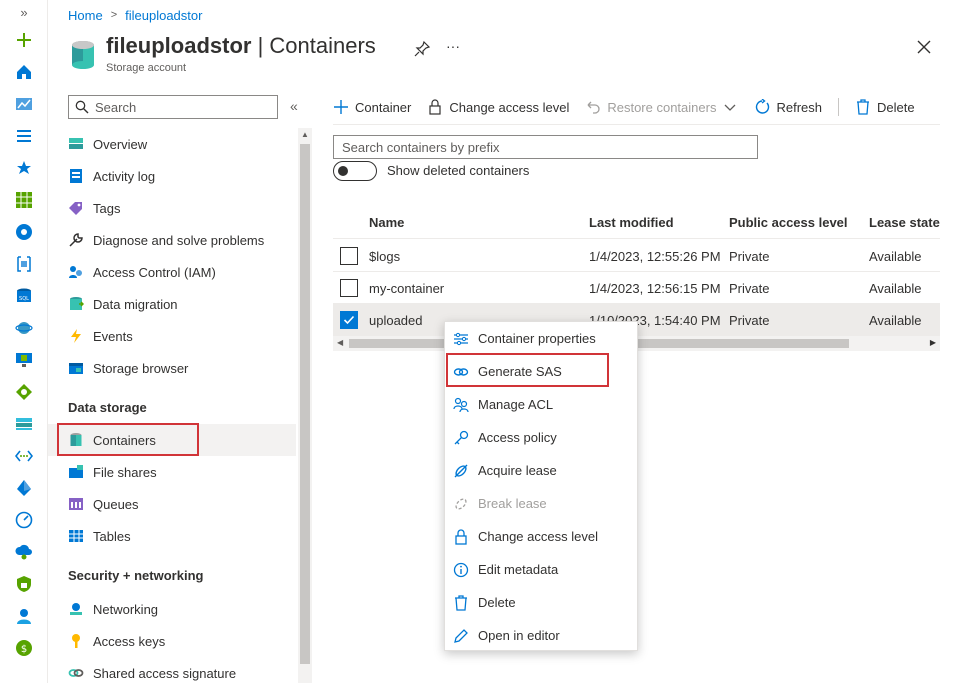 Image resolution: width=960 pixels, height=683 pixels. I want to click on menu-scrollbar: ▲, so click(305, 405).